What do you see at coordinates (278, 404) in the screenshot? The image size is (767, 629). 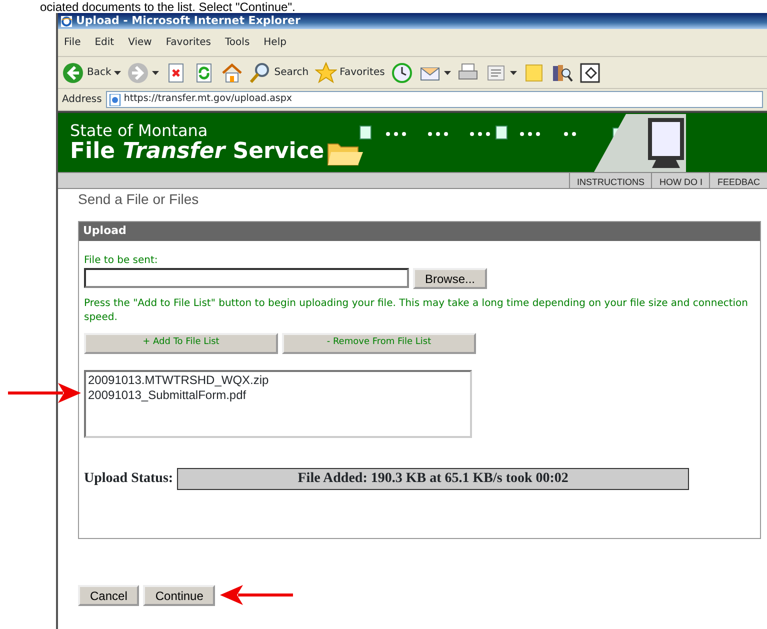 I see `file-list: 20091013.MTWTRSHD_WQX.zip 20091013_SubmittalForm.pdf` at bounding box center [278, 404].